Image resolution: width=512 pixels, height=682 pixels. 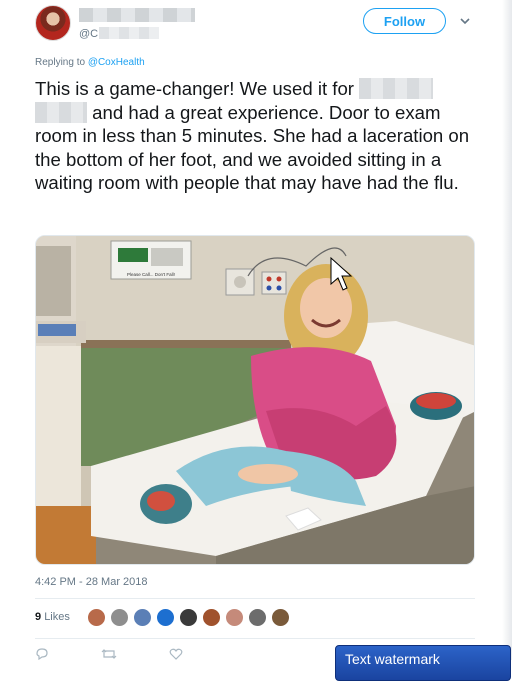 What do you see at coordinates (38, 617) in the screenshot?
I see `likes-count: 9` at bounding box center [38, 617].